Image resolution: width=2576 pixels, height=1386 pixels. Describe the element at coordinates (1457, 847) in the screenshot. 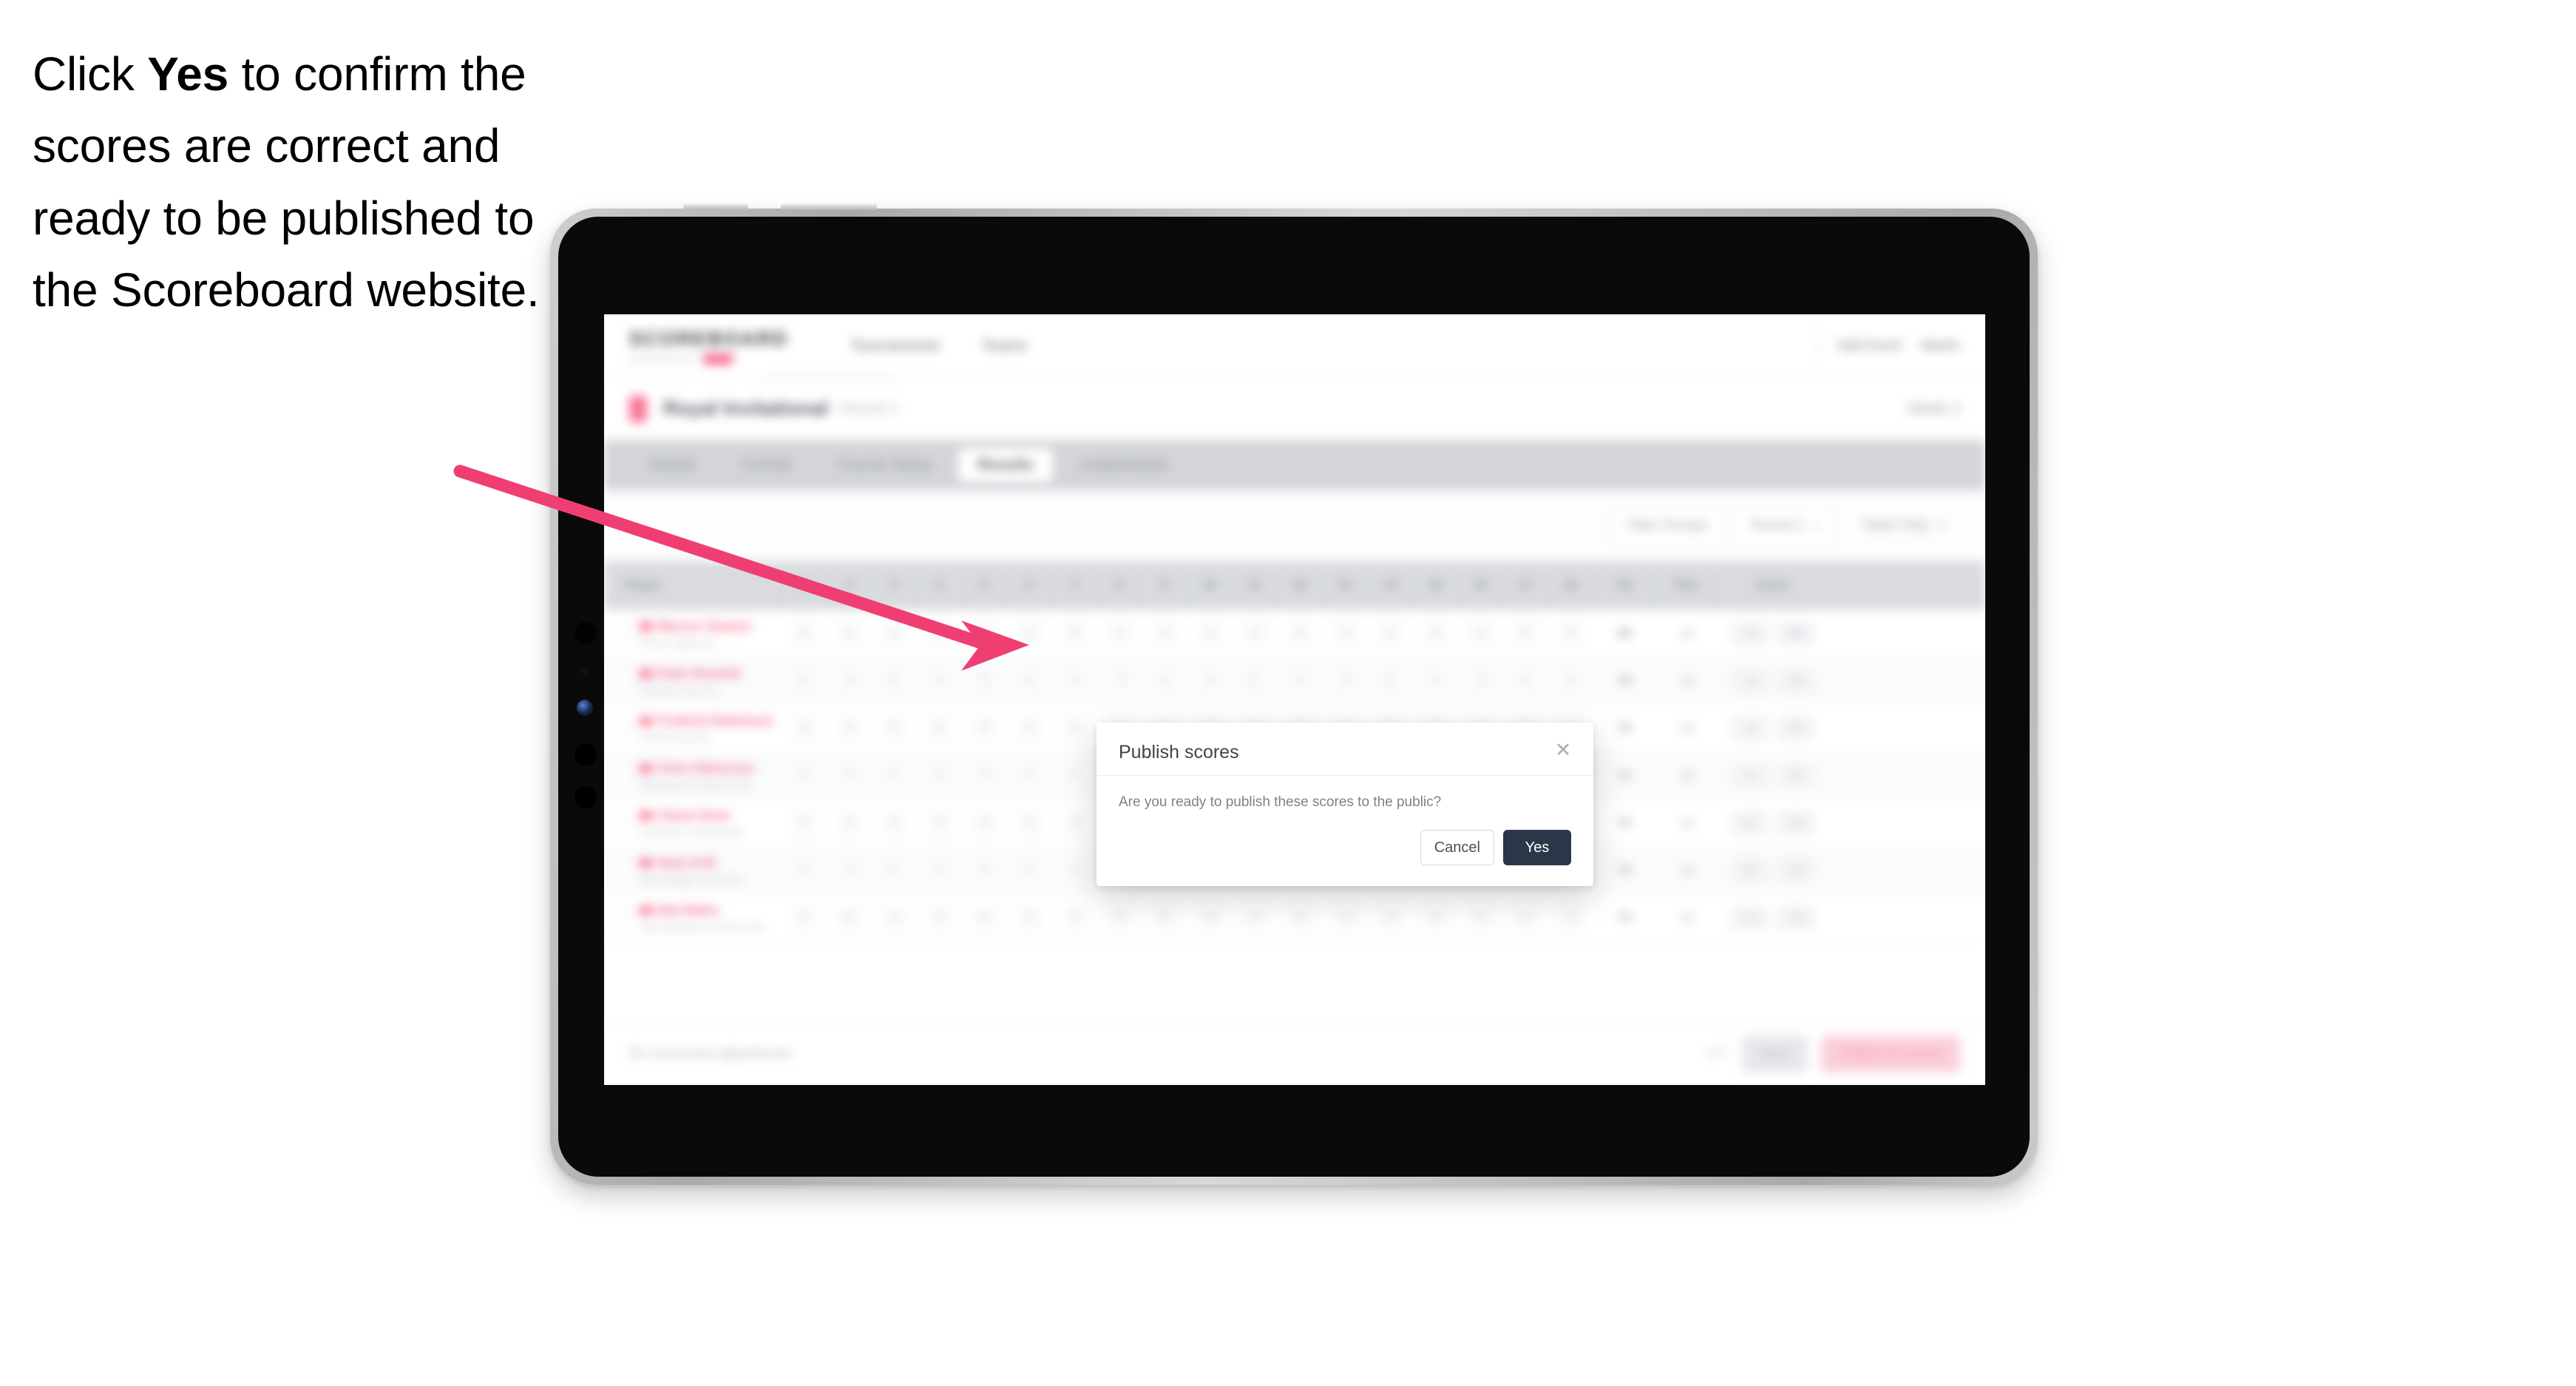

I see `cancel-button: Cancel` at that location.